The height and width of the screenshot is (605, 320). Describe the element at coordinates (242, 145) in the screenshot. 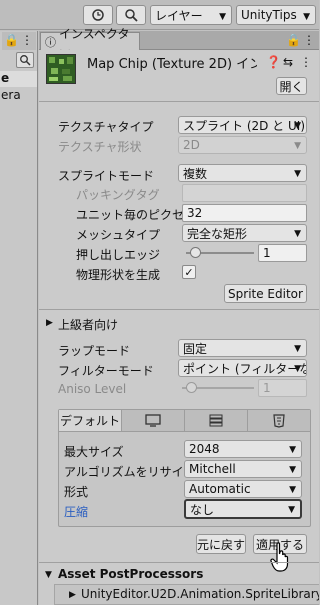

I see `texture-shape-dropdown: 2D ▼` at that location.